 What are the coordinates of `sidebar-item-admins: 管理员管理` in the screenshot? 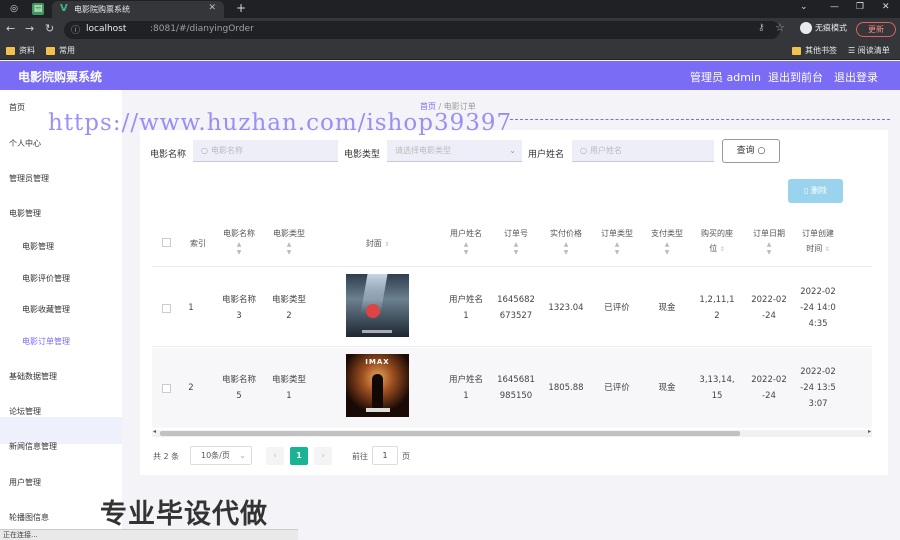 It's located at (29, 178).